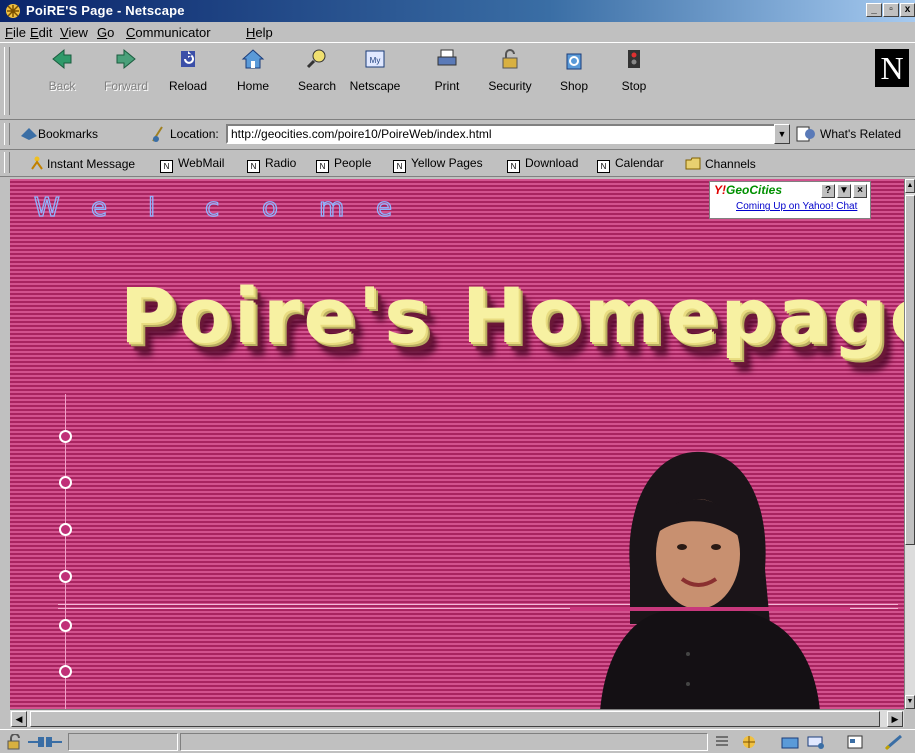 The height and width of the screenshot is (753, 915). I want to click on channels-label: Channels, so click(730, 164).